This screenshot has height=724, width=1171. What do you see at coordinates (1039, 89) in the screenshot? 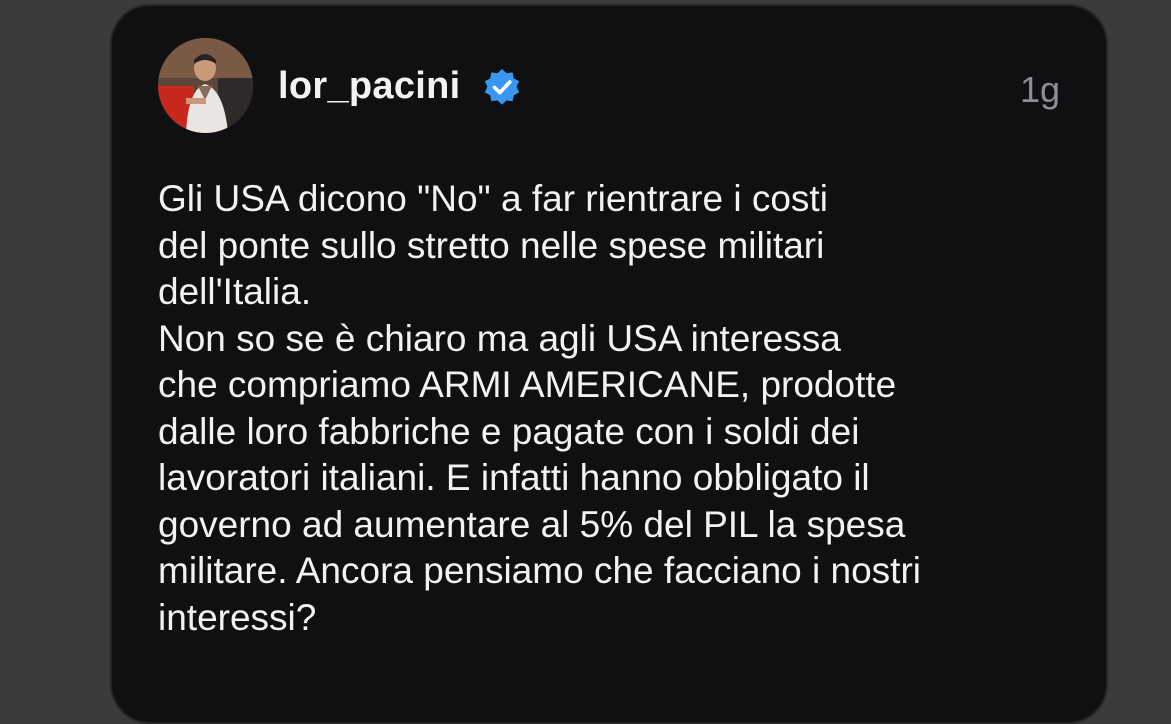
I see `post-timestamp: 1g` at bounding box center [1039, 89].